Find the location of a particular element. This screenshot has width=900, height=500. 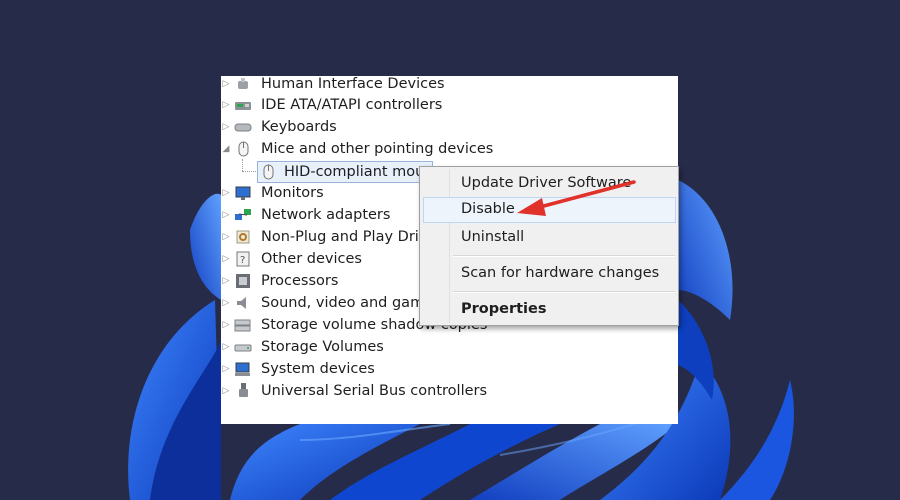

menu-item-uninstall: Uninstall is located at coordinates (549, 238).